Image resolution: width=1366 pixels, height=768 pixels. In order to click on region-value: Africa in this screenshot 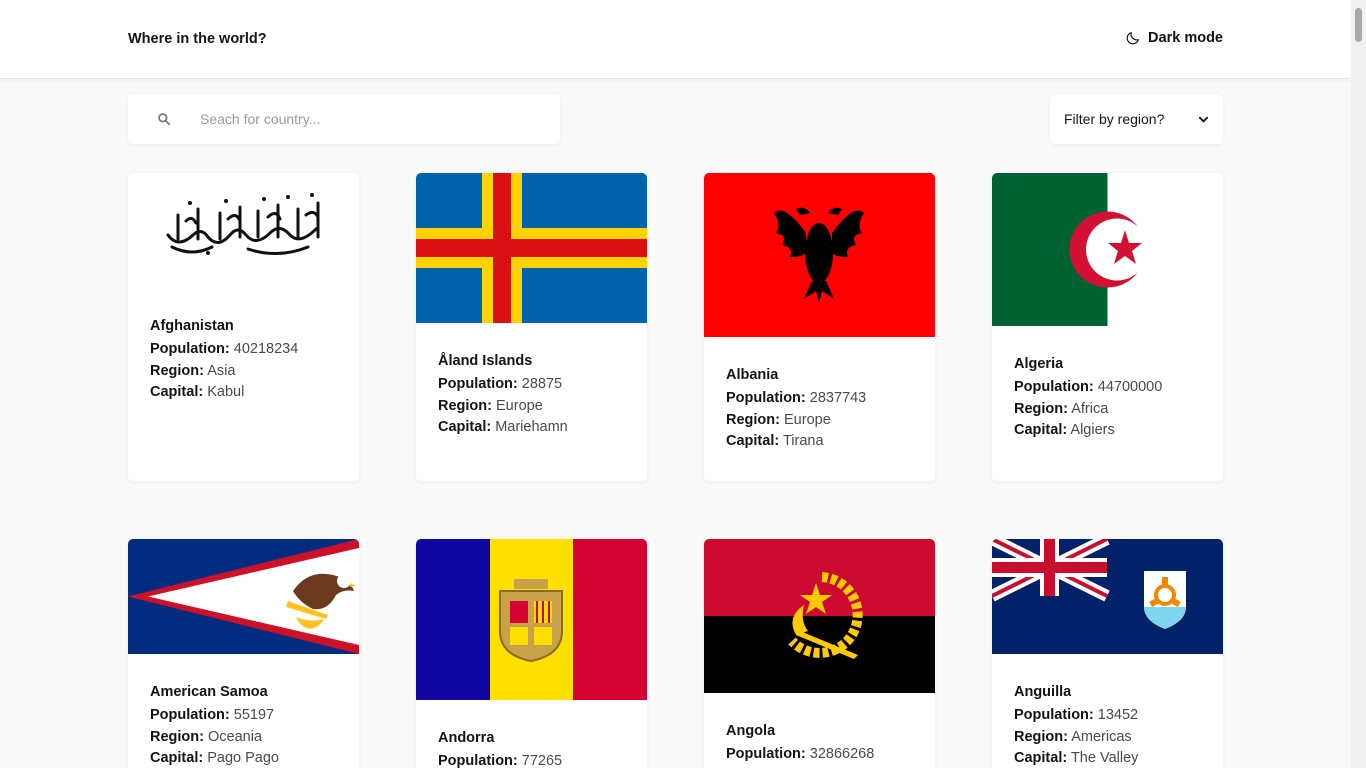, I will do `click(1090, 408)`.